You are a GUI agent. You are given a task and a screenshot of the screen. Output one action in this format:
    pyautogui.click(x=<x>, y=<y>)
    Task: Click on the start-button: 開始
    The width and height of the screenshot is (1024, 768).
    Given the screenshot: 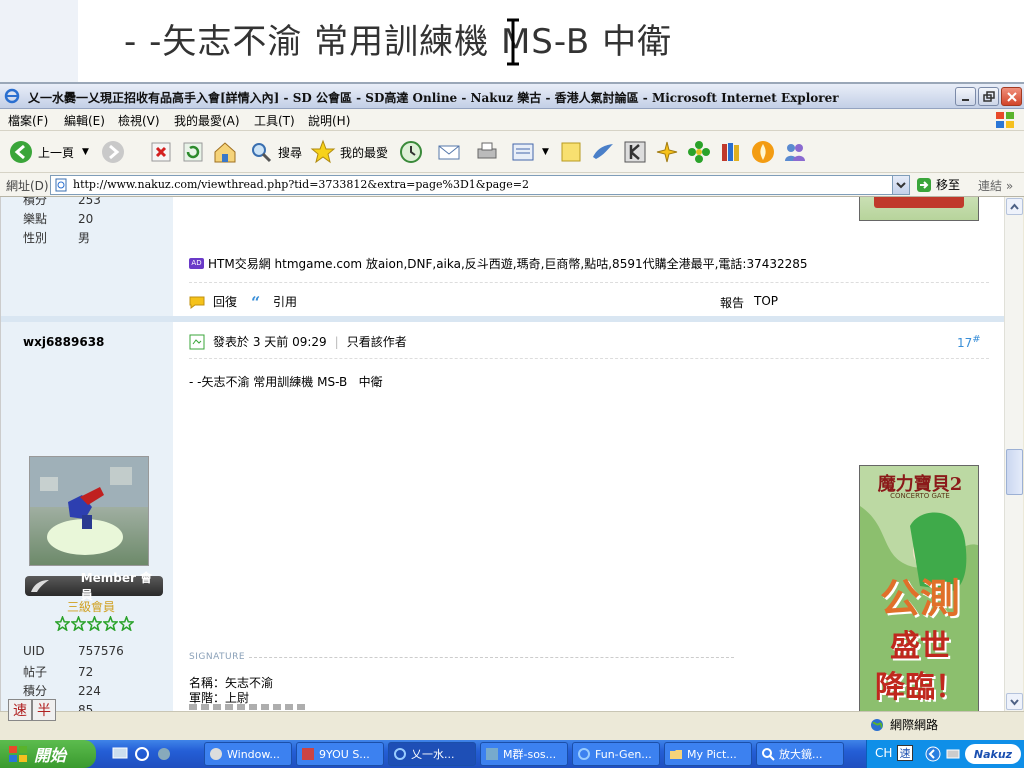 What is the action you would take?
    pyautogui.click(x=48, y=754)
    